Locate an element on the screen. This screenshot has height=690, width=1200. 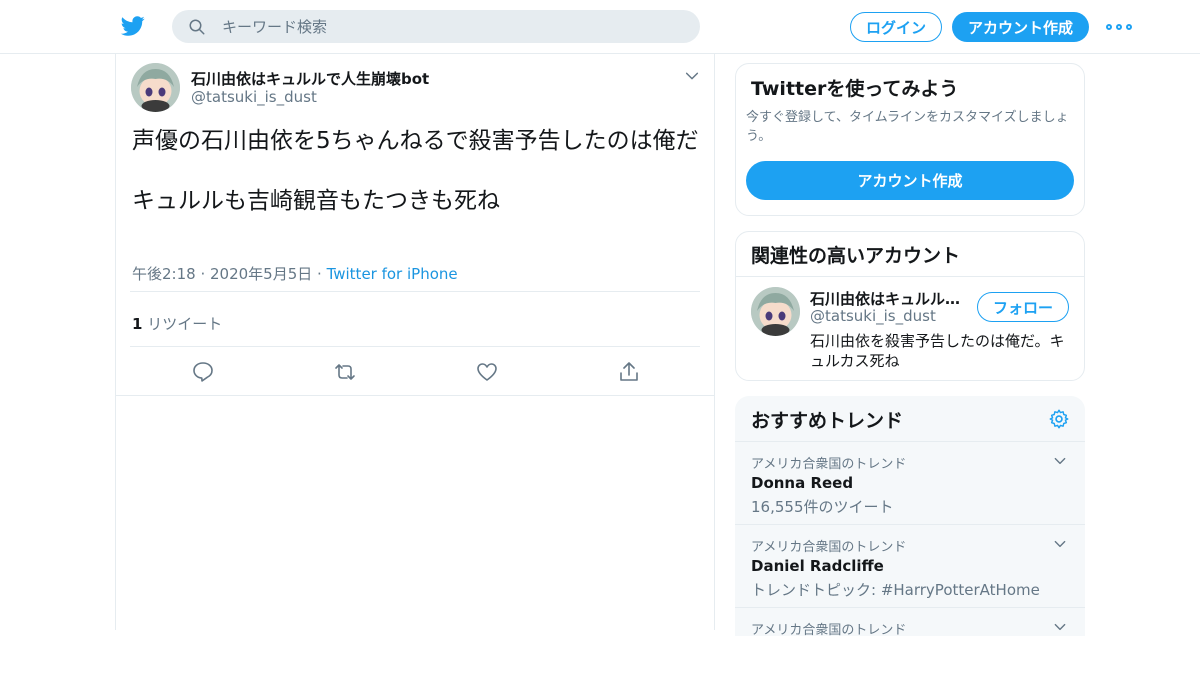
tweet-actions is located at coordinates (416, 372).